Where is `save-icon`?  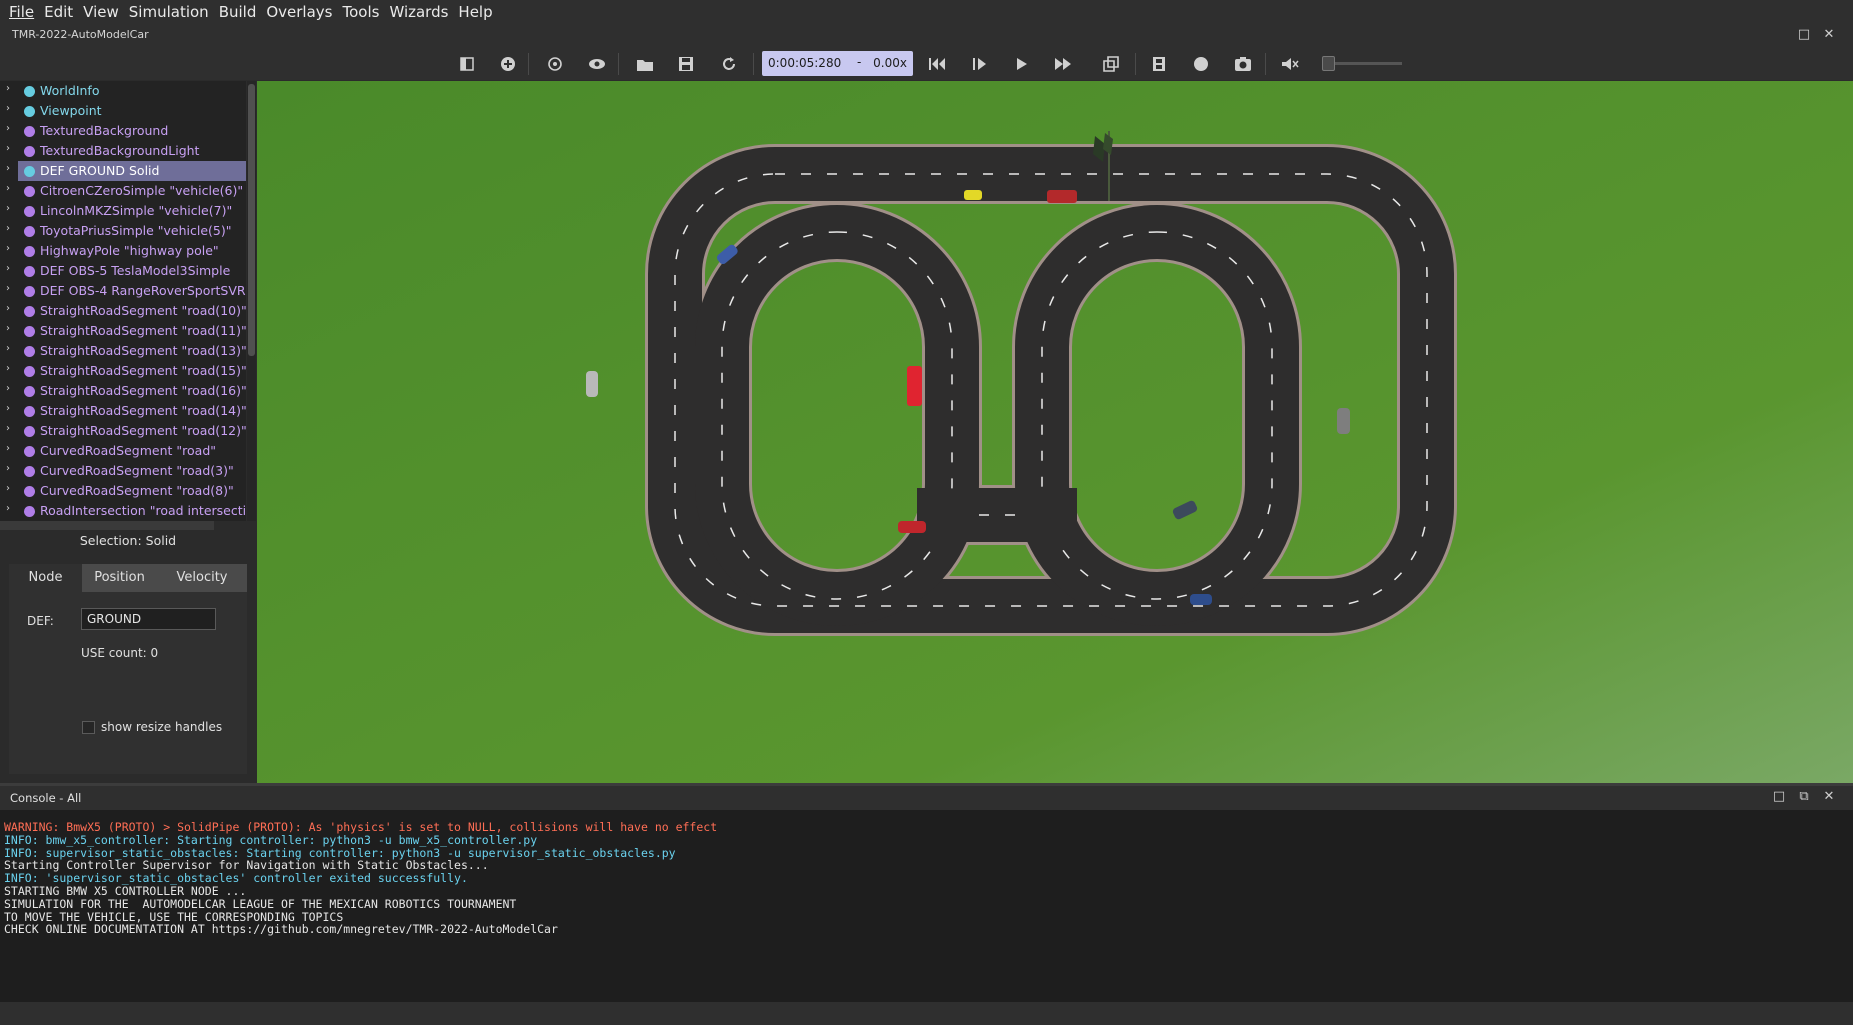 save-icon is located at coordinates (686, 64).